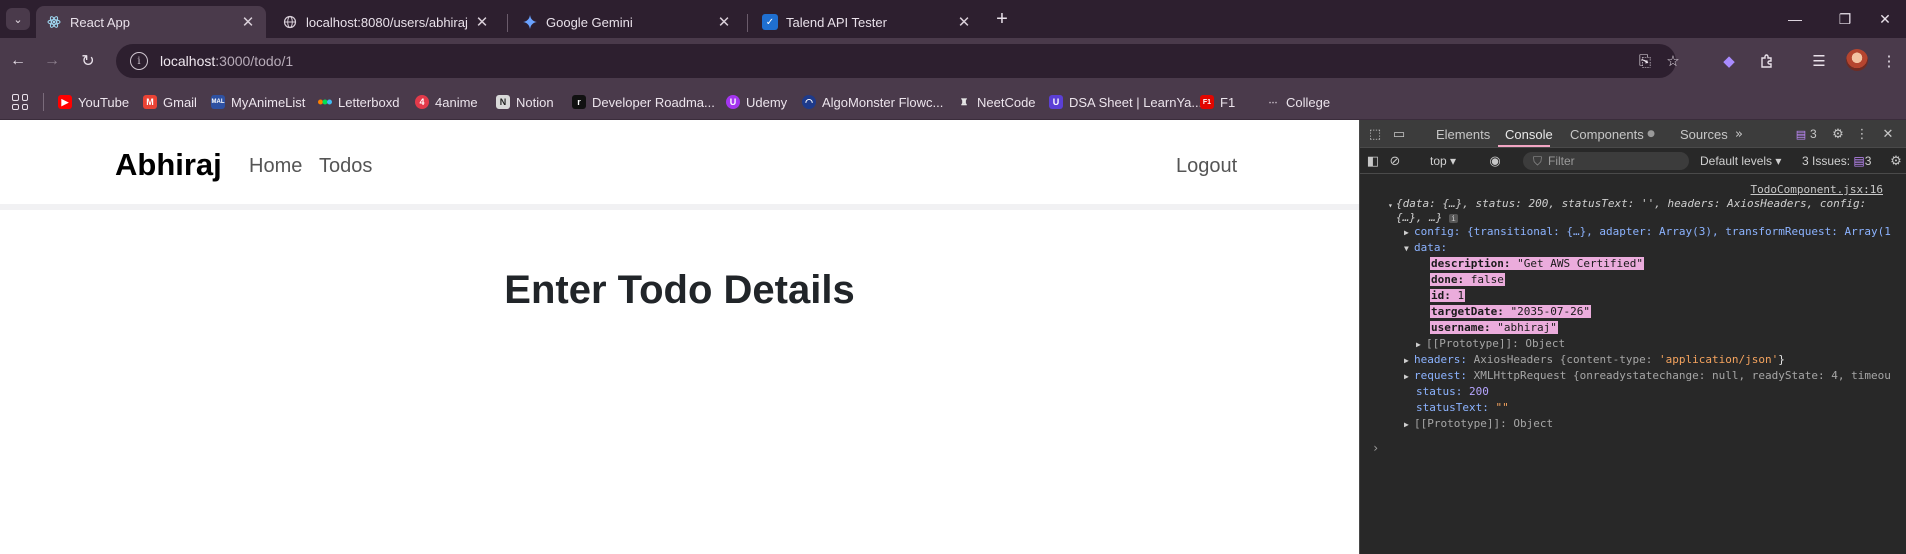 Image resolution: width=1906 pixels, height=554 pixels. I want to click on bookmark-college: ⋯ College, so click(1298, 102).